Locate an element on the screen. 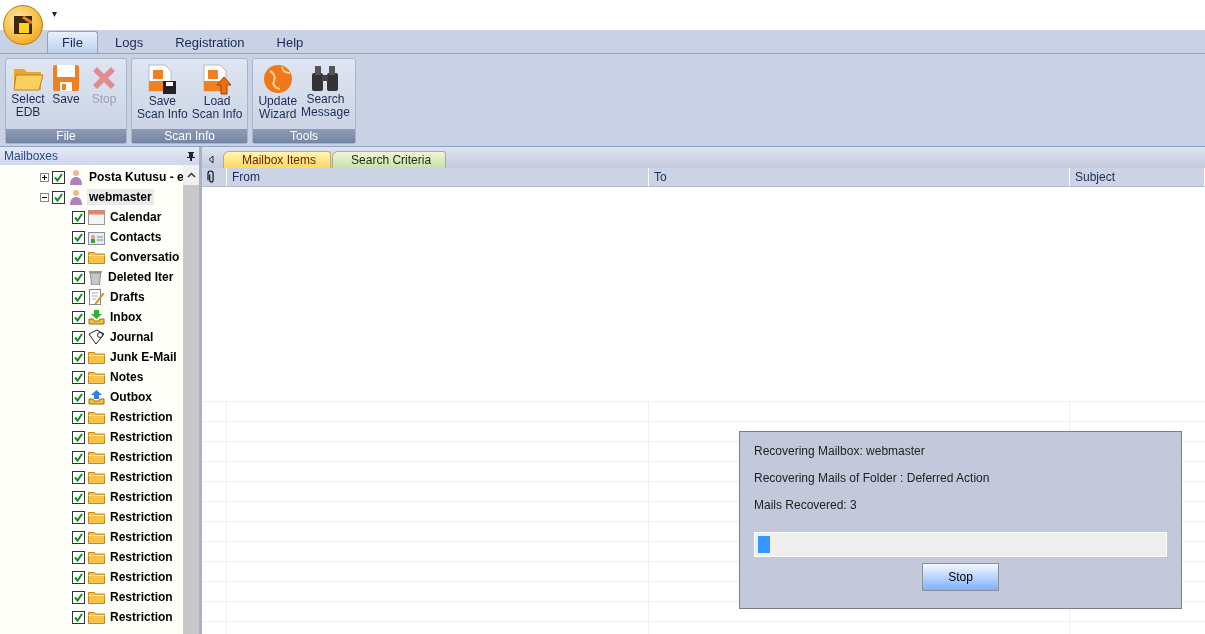 Image resolution: width=1205 pixels, height=634 pixels. scroll-up-icon is located at coordinates (191, 175).